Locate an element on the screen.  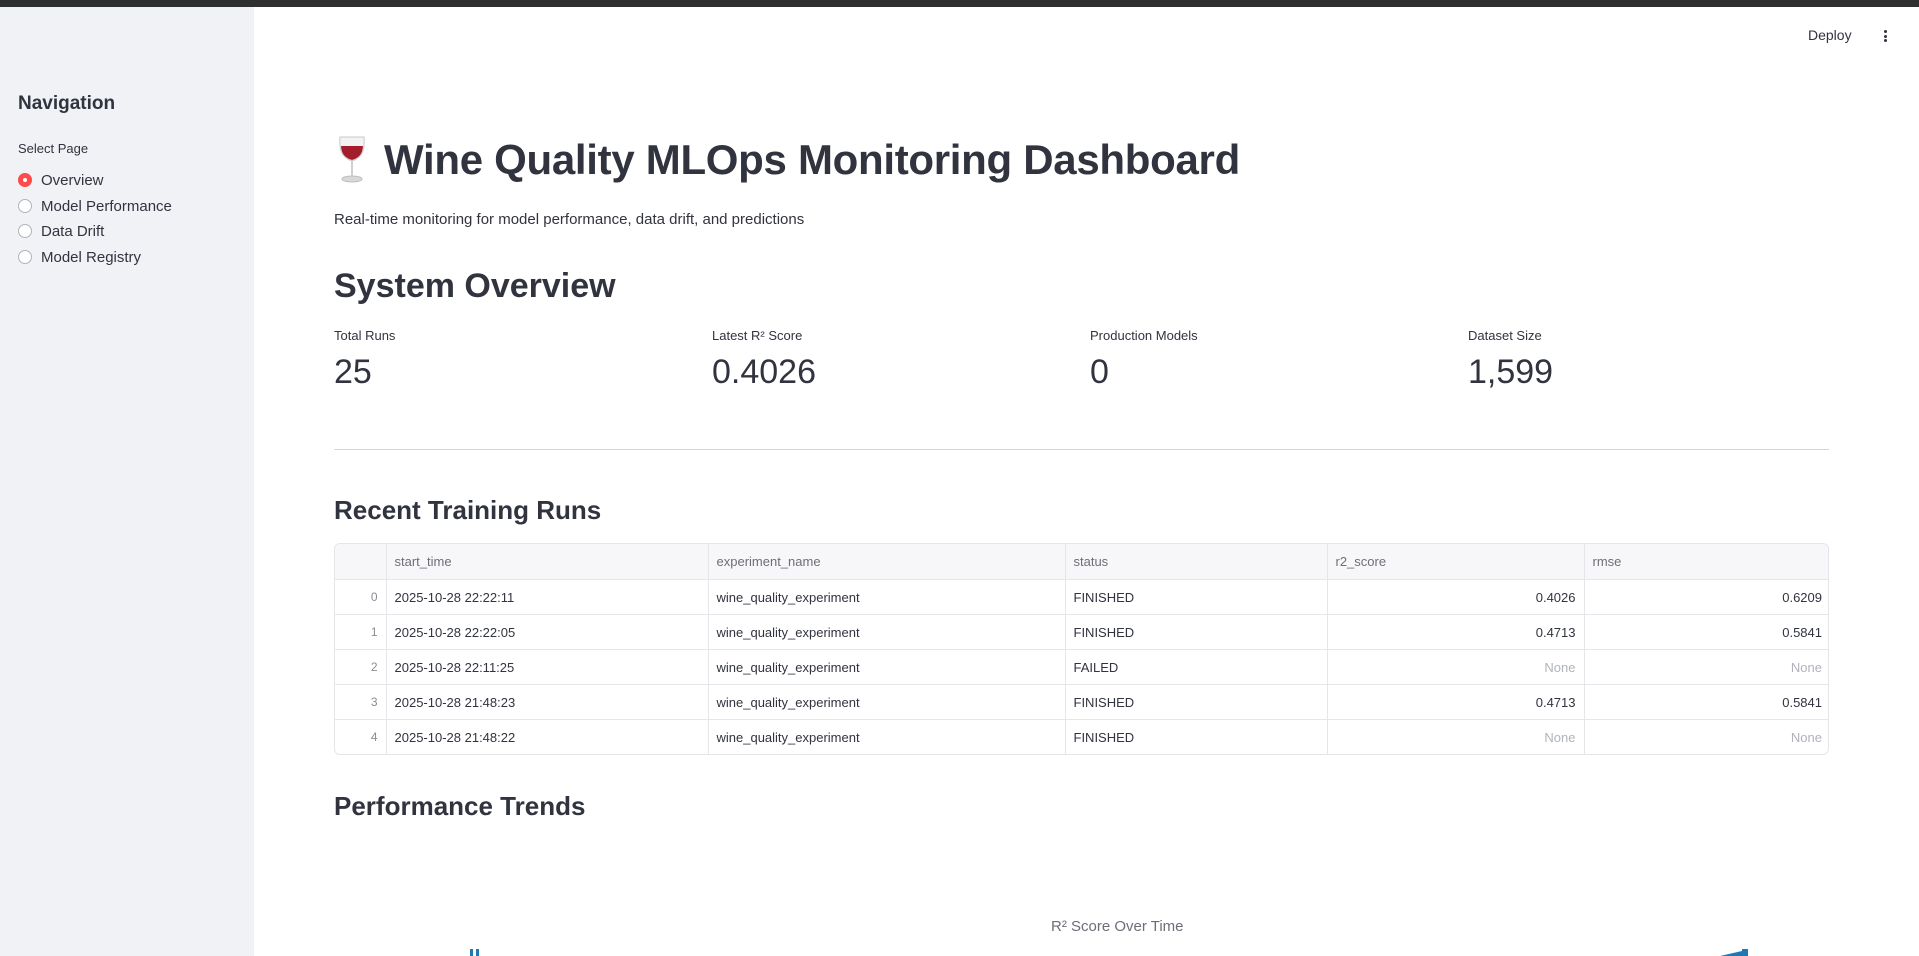
cell-start-time: 2025-10-28 22:22:05 is located at coordinates (547, 632).